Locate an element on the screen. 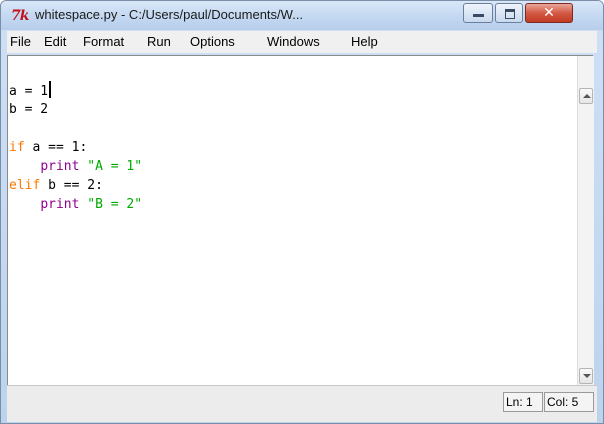 The image size is (604, 424). scroll-down-button is located at coordinates (586, 376).